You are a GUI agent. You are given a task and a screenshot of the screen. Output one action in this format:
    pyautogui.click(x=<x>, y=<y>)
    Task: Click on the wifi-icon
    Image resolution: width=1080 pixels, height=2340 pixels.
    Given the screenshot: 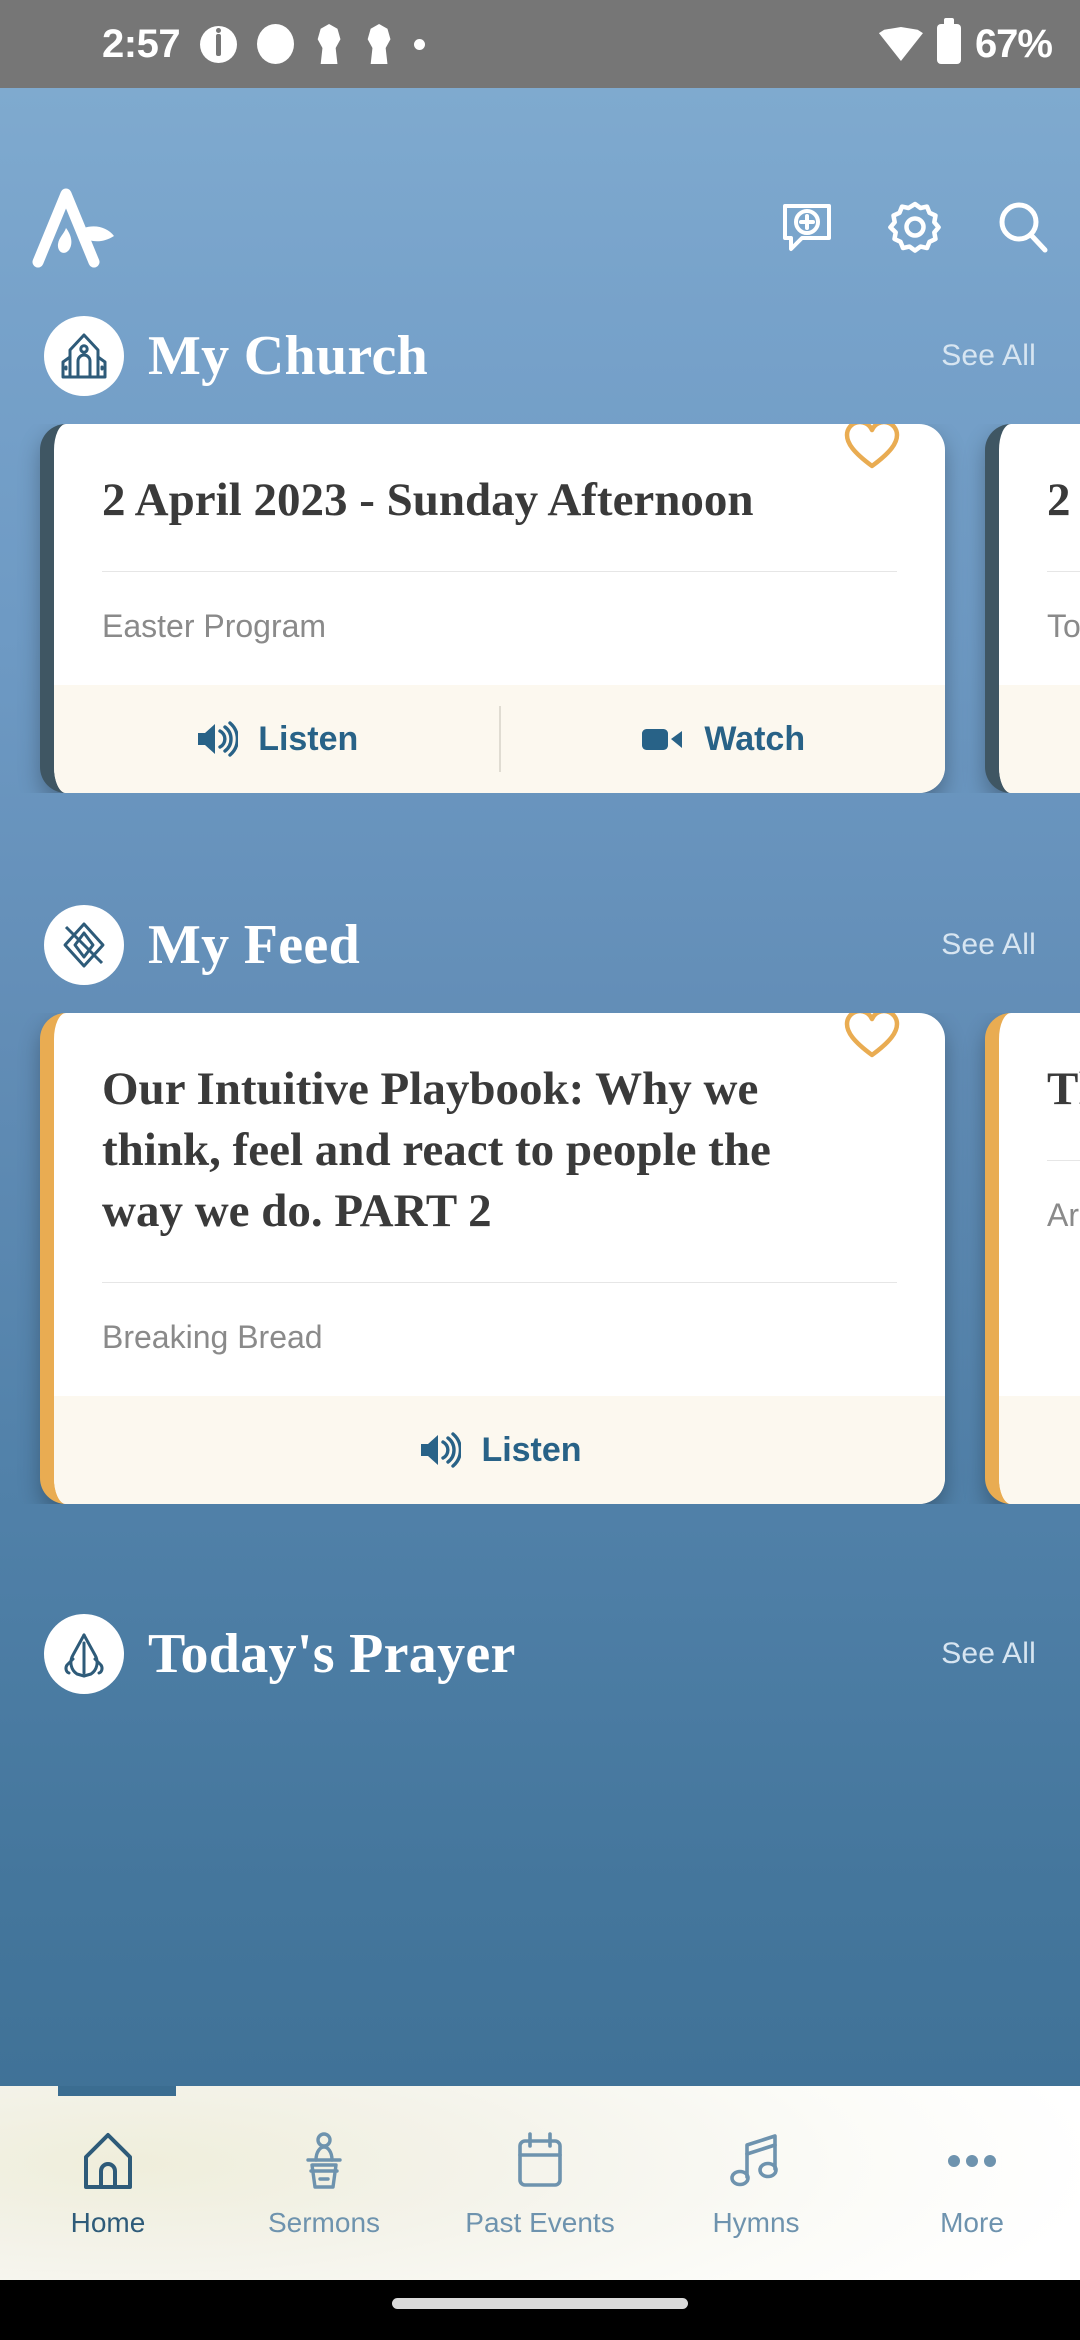 What is the action you would take?
    pyautogui.click(x=900, y=44)
    